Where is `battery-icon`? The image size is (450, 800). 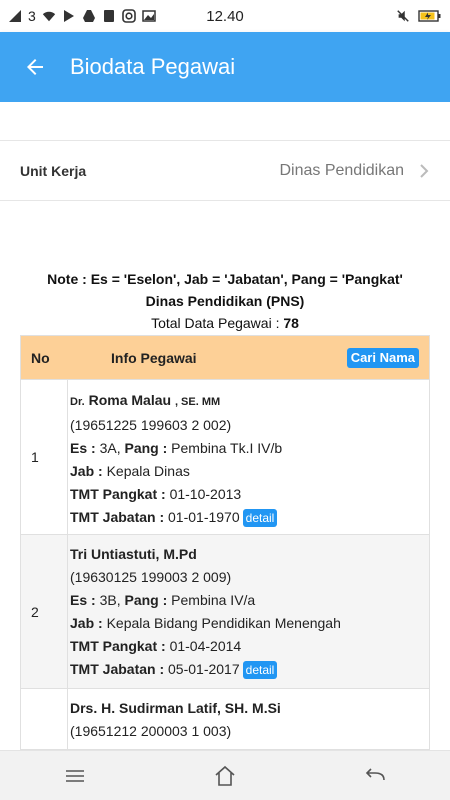
battery-icon is located at coordinates (430, 16).